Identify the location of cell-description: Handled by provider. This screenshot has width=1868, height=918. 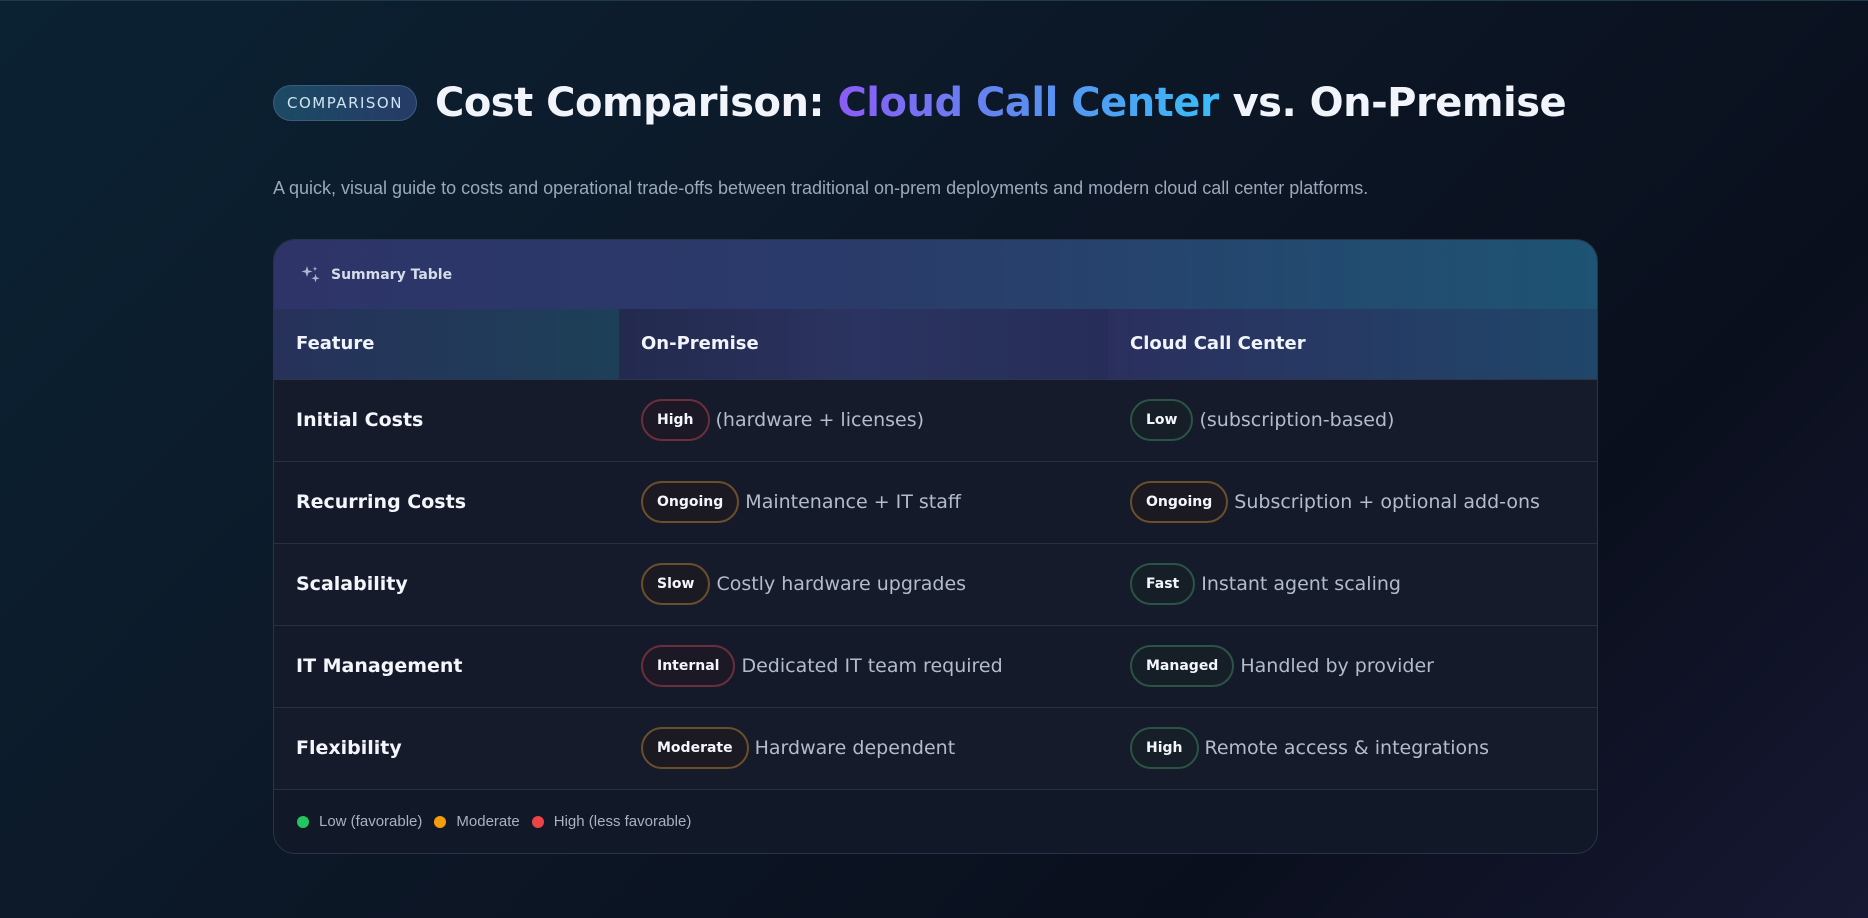
(1337, 666).